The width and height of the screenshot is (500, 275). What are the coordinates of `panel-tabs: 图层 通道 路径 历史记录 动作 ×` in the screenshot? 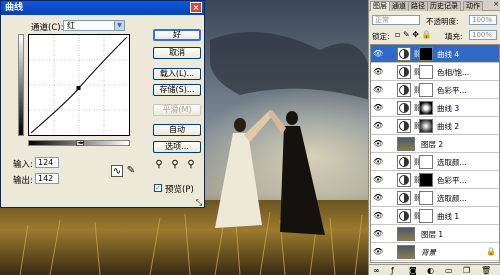 It's located at (434, 5).